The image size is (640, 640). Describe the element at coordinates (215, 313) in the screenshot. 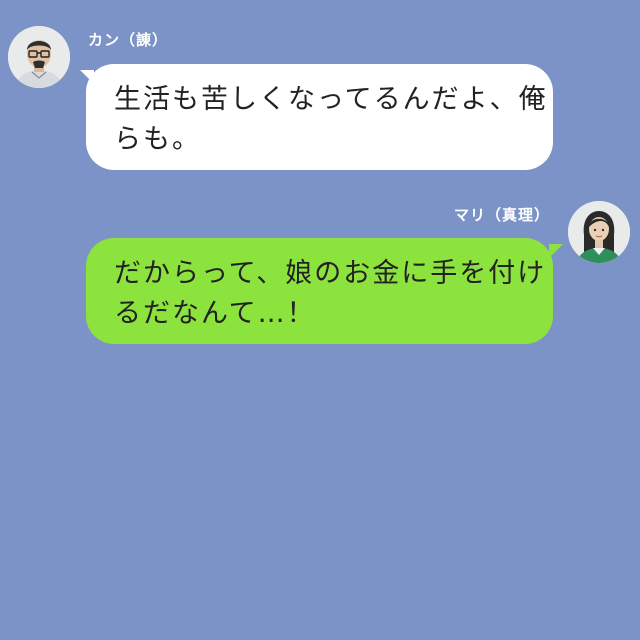

I see `message-line: るだなんて…！` at that location.